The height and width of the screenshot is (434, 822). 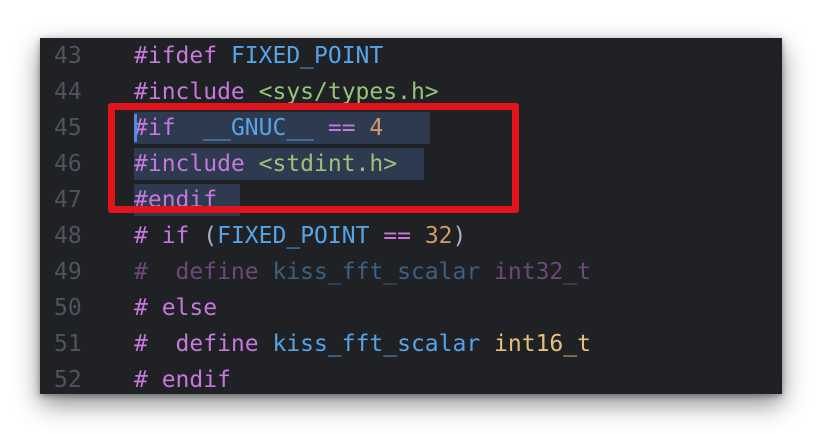 What do you see at coordinates (169, 236) in the screenshot?
I see `code-token: # if` at bounding box center [169, 236].